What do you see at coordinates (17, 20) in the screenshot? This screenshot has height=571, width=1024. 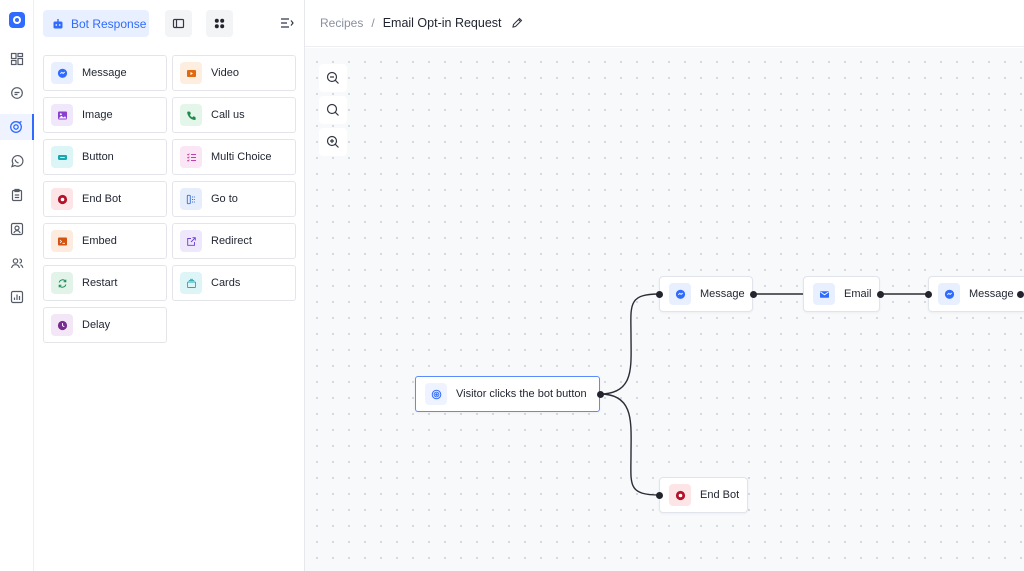 I see `app-logo` at bounding box center [17, 20].